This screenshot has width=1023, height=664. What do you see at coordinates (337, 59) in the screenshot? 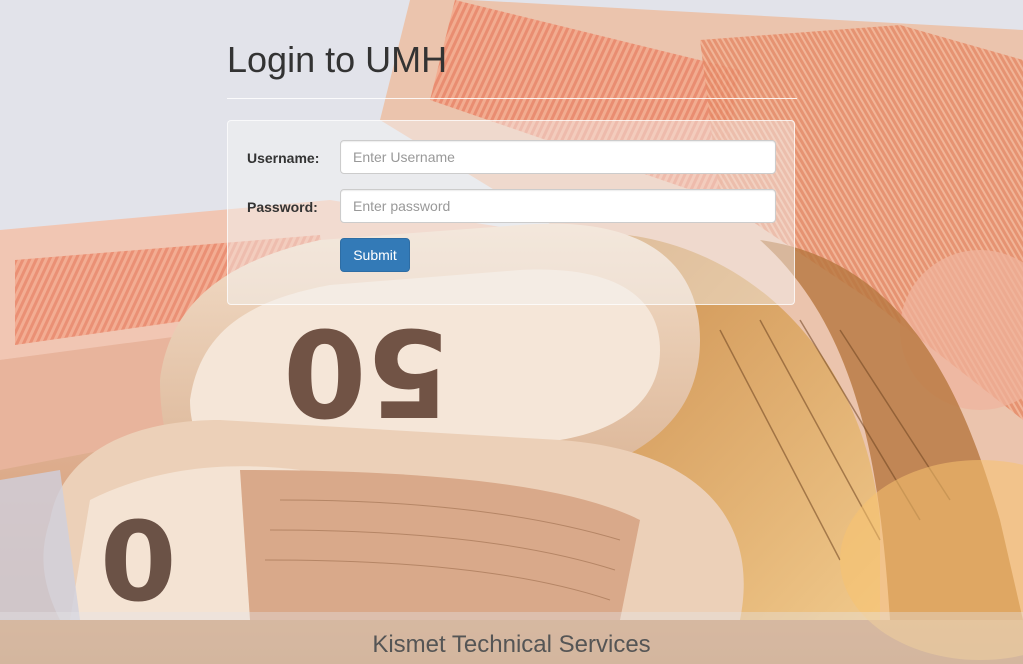
I see `page-title: Login to UMH` at bounding box center [337, 59].